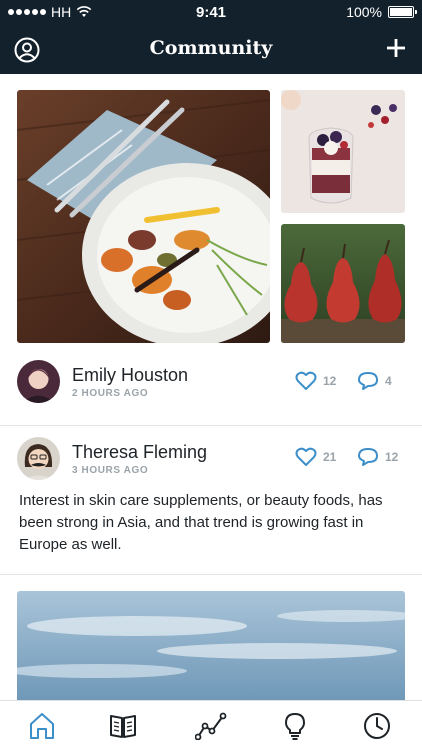  I want to click on lightbulb-icon, so click(295, 726).